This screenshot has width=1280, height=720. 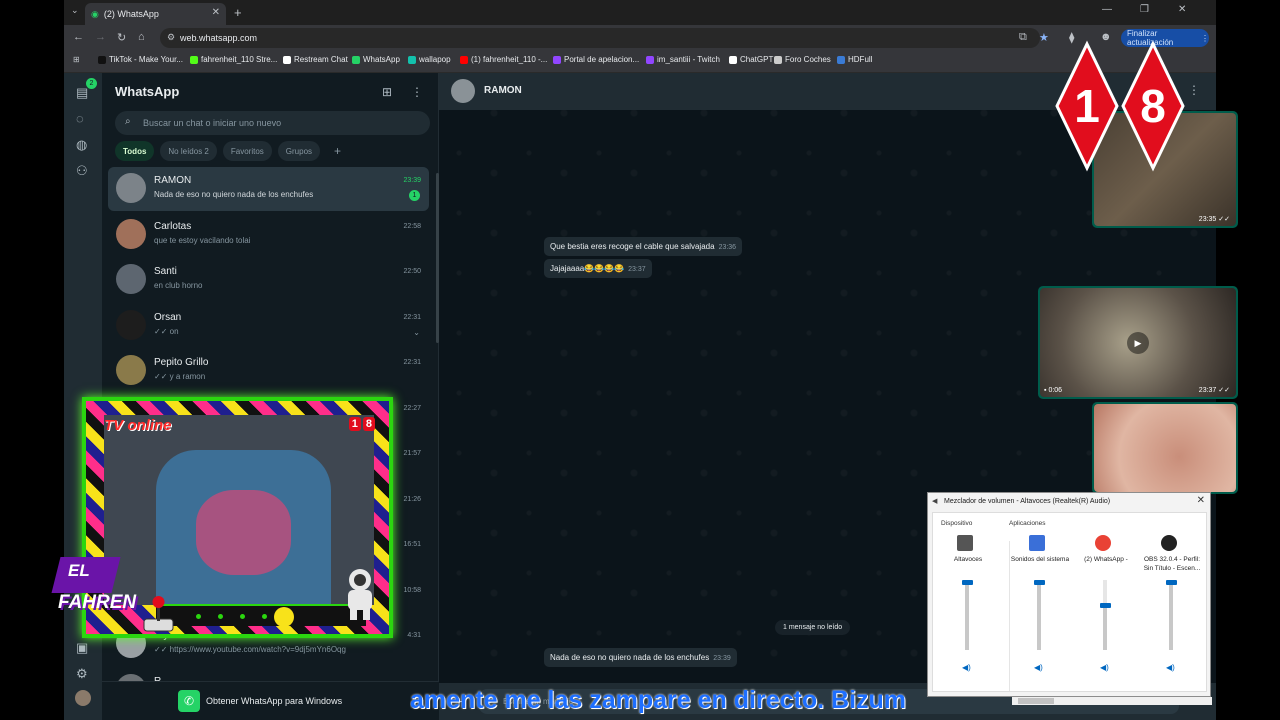 I want to click on mini-rating-eight: 8, so click(x=368, y=424).